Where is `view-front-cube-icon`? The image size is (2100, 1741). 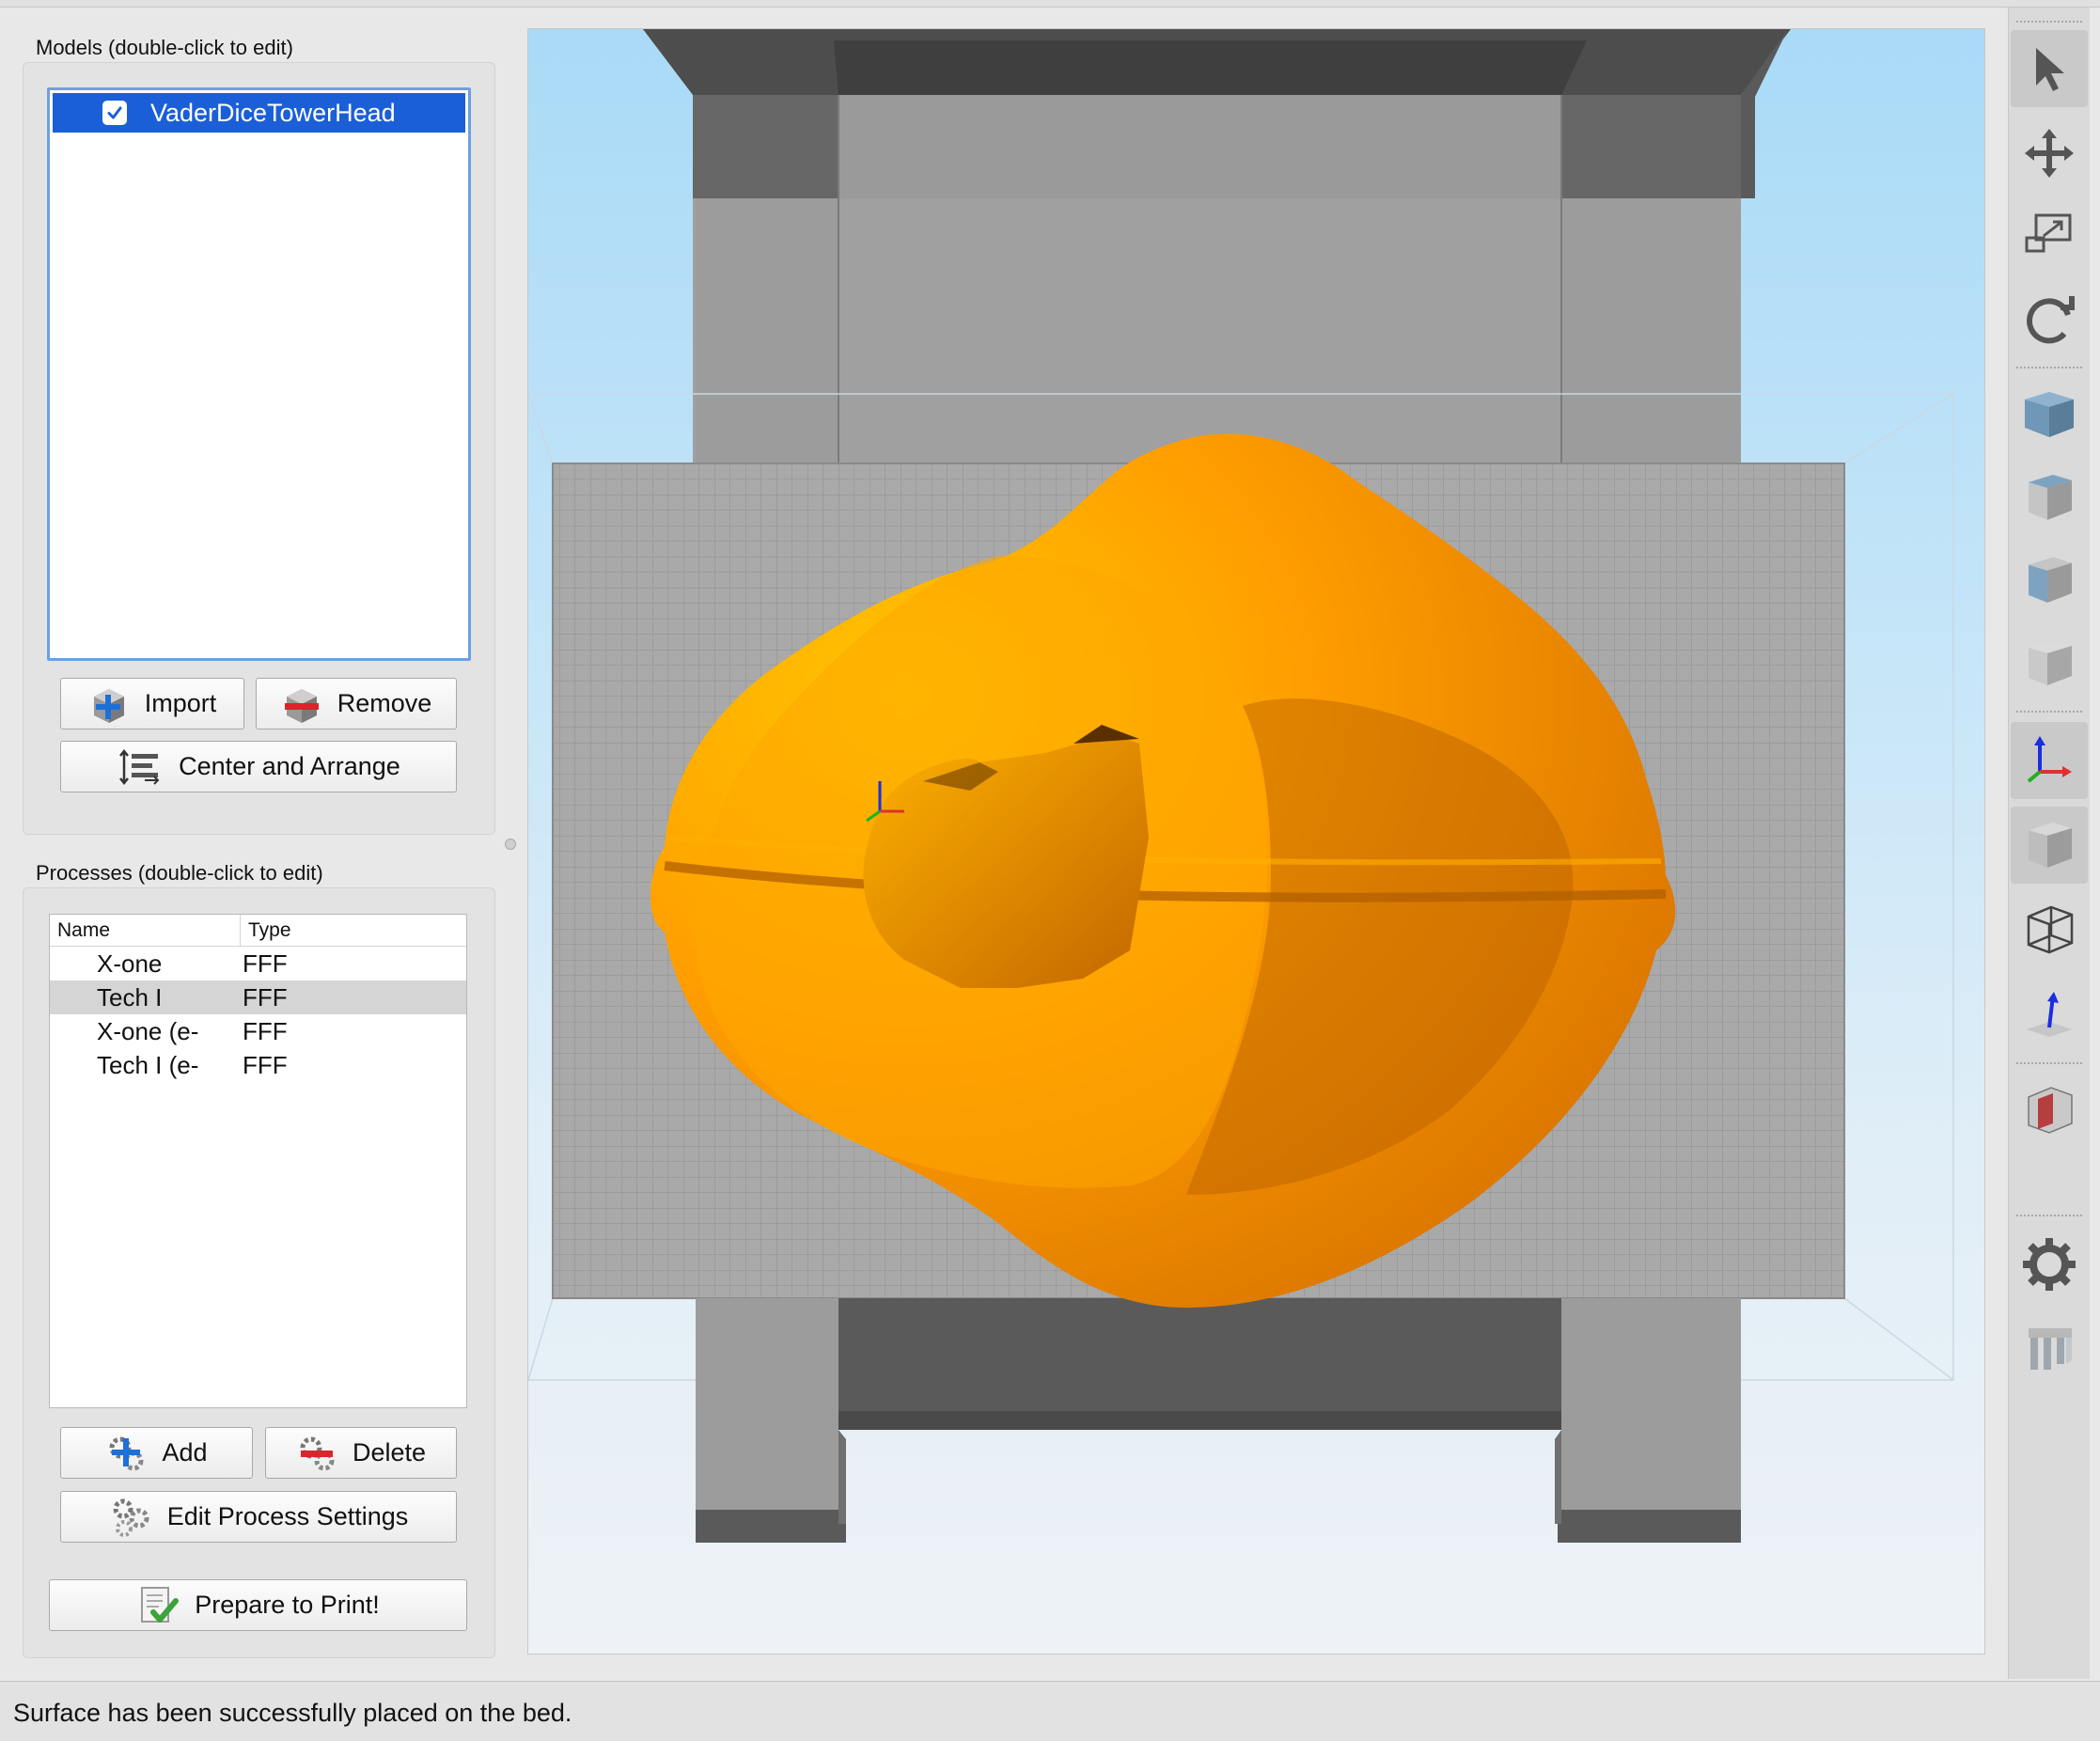 view-front-cube-icon is located at coordinates (2049, 497).